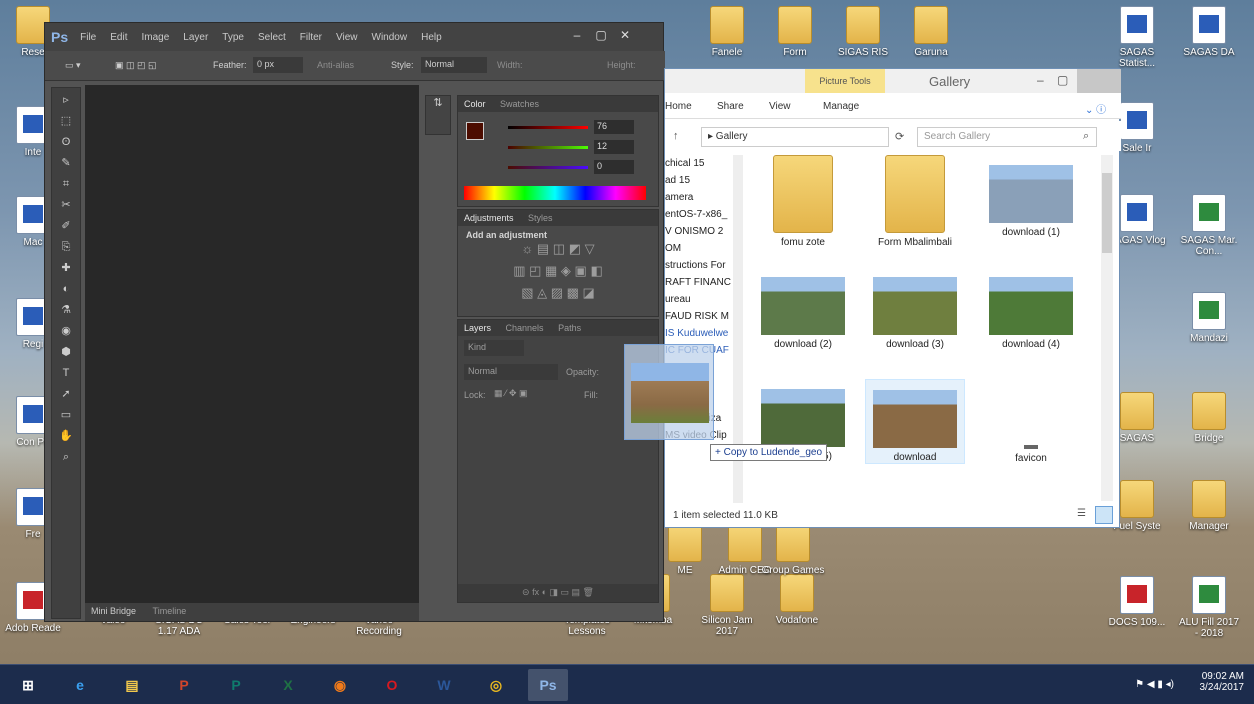 The image size is (1254, 704). I want to click on desktop-icon-right-7: Bridge, so click(1209, 418).